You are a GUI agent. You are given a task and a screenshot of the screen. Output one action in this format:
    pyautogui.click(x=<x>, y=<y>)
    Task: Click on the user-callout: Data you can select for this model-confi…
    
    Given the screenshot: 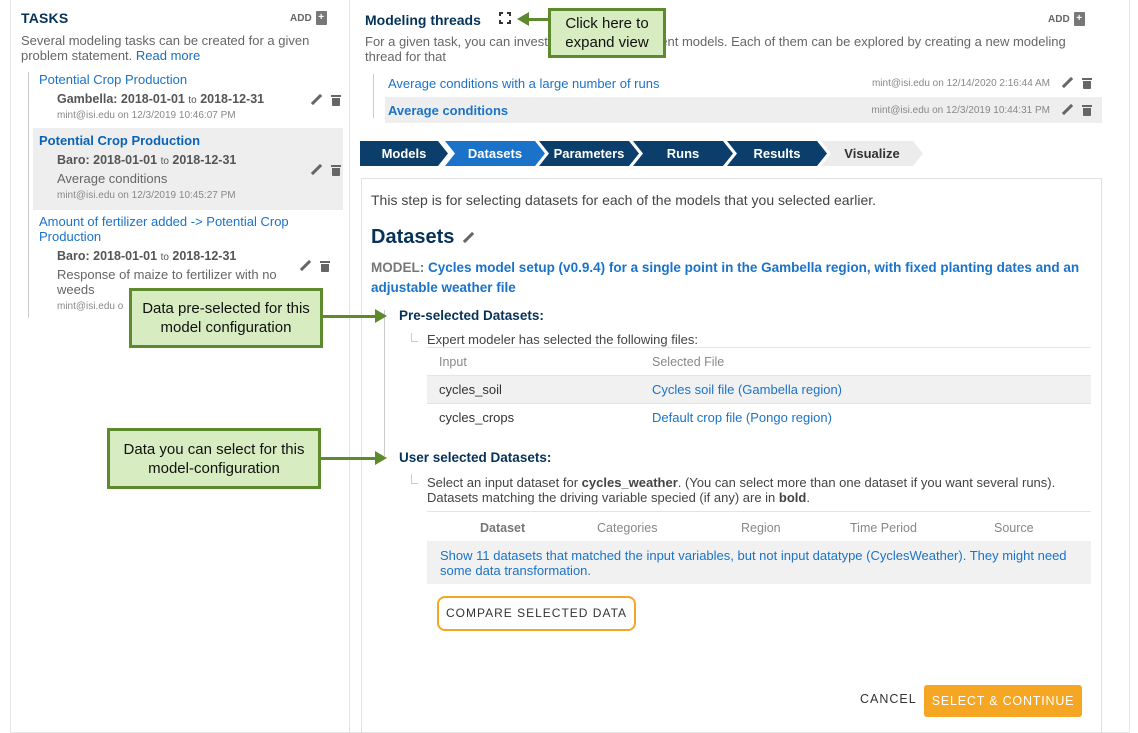 What is the action you would take?
    pyautogui.click(x=214, y=458)
    